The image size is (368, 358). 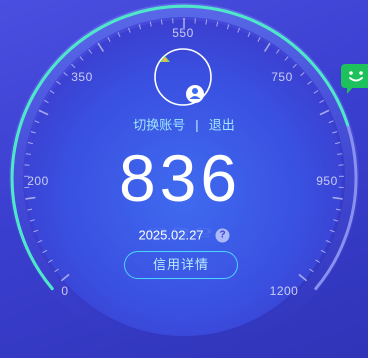 I want to click on chat-face-icon, so click(x=355, y=82).